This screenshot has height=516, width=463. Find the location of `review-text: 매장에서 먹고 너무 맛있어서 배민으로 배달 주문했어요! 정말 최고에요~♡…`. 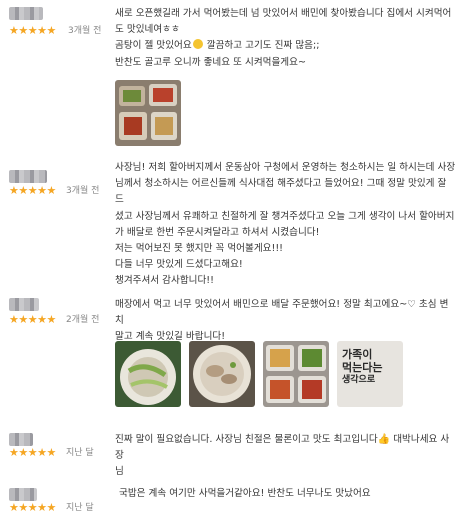

review-text: 매장에서 먹고 너무 맛있어서 배민으로 배달 주문했어요! 정말 최고에요~♡… is located at coordinates (282, 321).